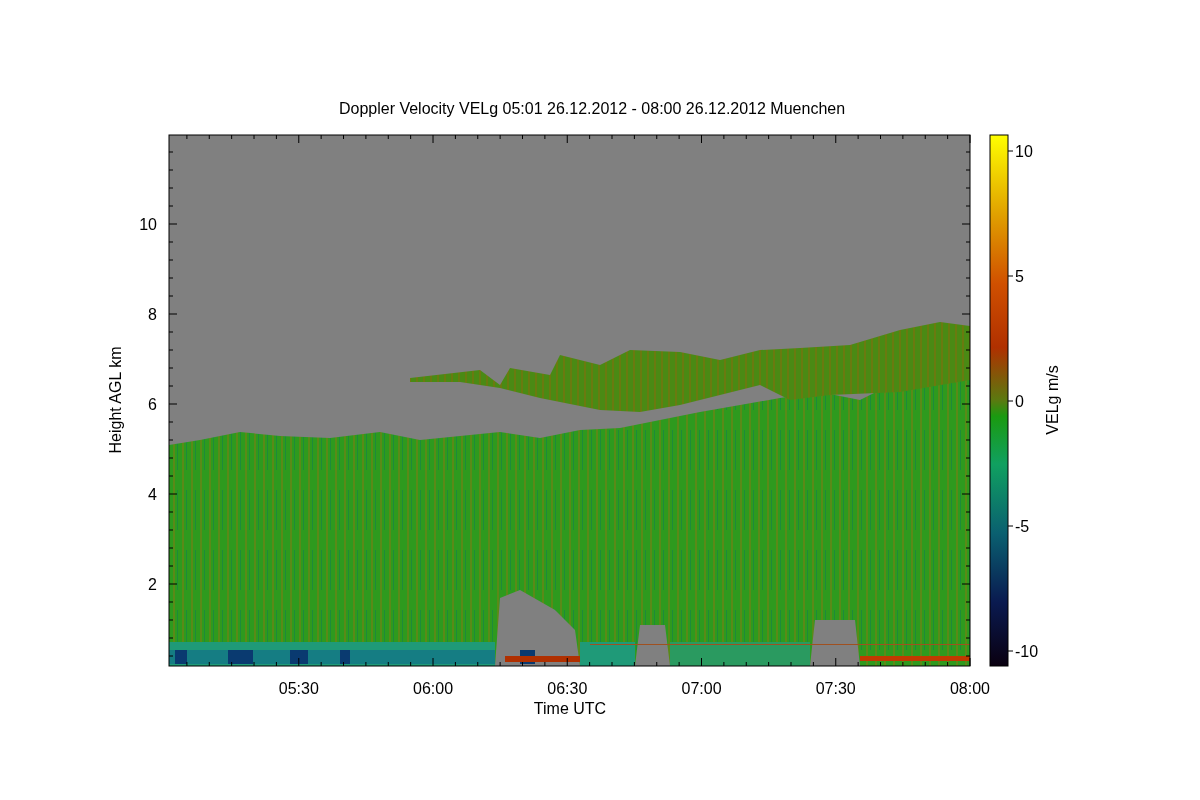 The width and height of the screenshot is (1200, 800). Describe the element at coordinates (970, 688) in the screenshot. I see `x-tick-label: 08:00` at that location.